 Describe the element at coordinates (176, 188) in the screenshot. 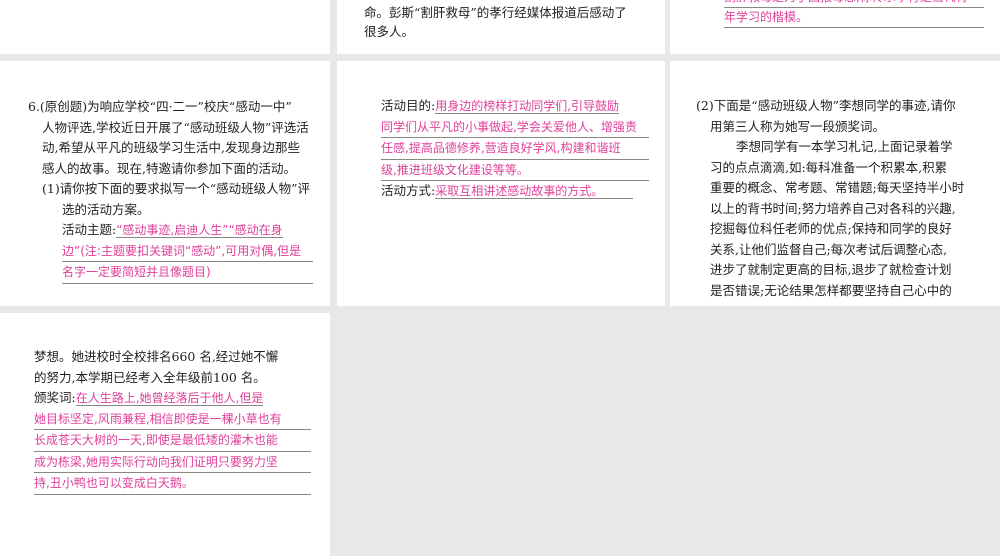

I see `question-text: (1)请你按下面的要求拟写一个“感动班级人物”评` at that location.